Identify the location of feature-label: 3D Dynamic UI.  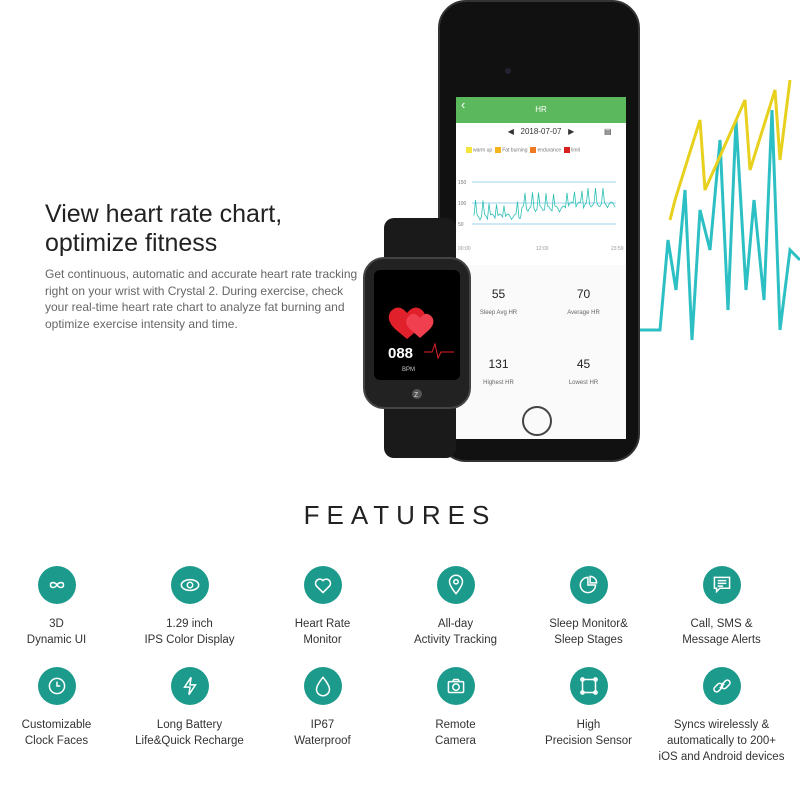
(56, 632).